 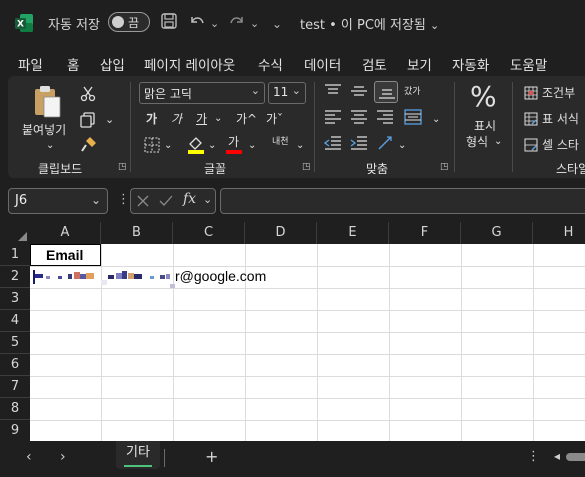 What do you see at coordinates (274, 119) in the screenshot?
I see `shrink-font-button: 가ˇ` at bounding box center [274, 119].